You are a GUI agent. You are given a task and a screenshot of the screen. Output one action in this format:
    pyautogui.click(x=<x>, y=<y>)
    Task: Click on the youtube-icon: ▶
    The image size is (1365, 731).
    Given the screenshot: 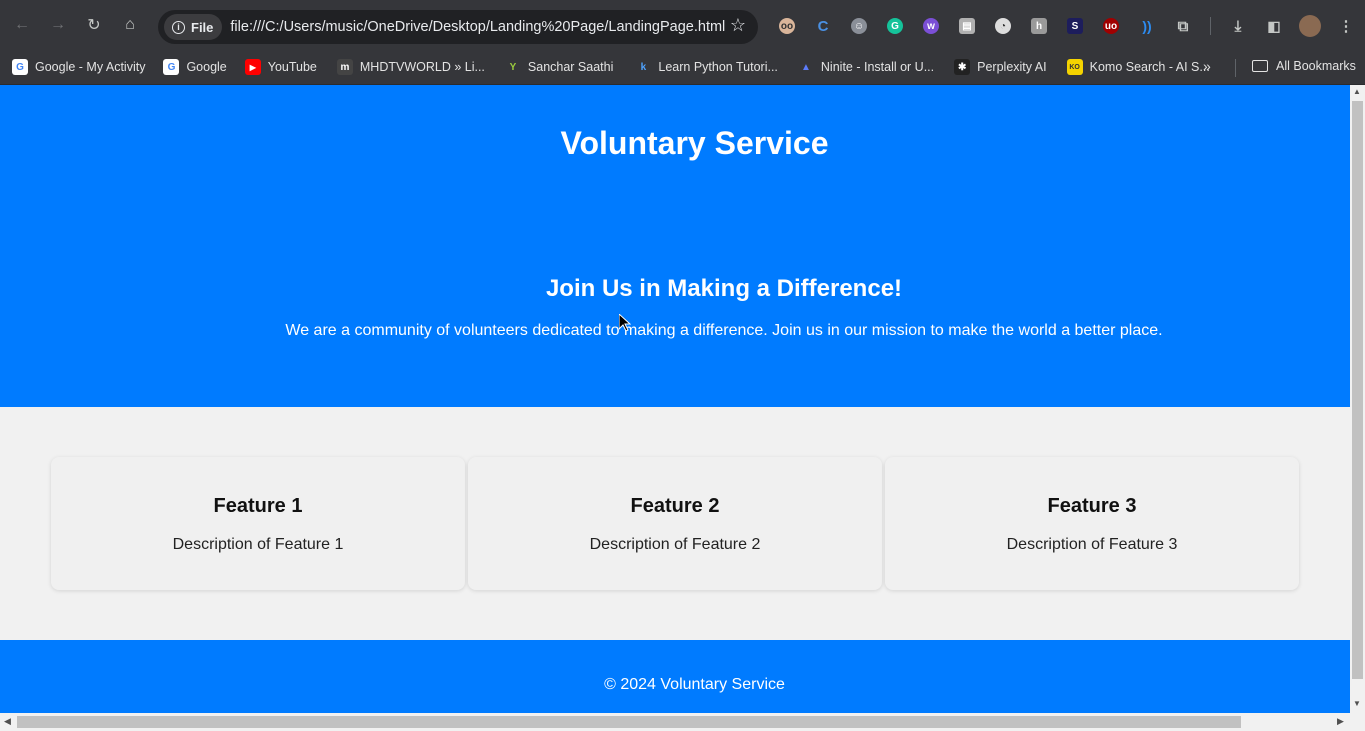 What is the action you would take?
    pyautogui.click(x=252, y=67)
    